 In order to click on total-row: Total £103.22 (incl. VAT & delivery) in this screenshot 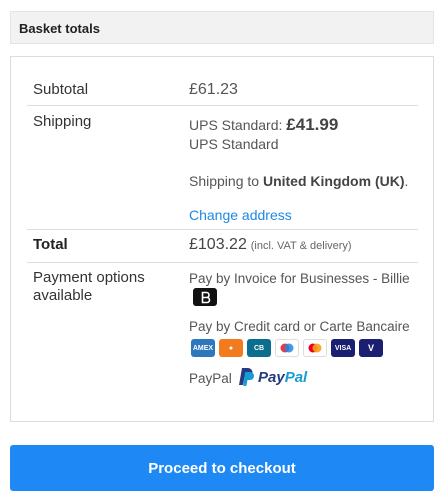, I will do `click(222, 246)`.